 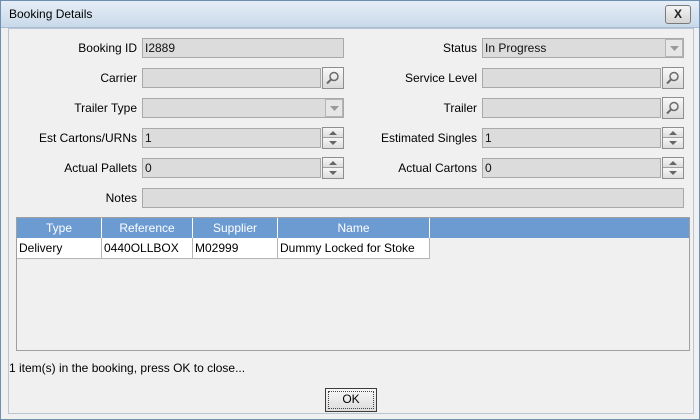 I want to click on table-header: Type Reference Supplier Name, so click(x=353, y=228).